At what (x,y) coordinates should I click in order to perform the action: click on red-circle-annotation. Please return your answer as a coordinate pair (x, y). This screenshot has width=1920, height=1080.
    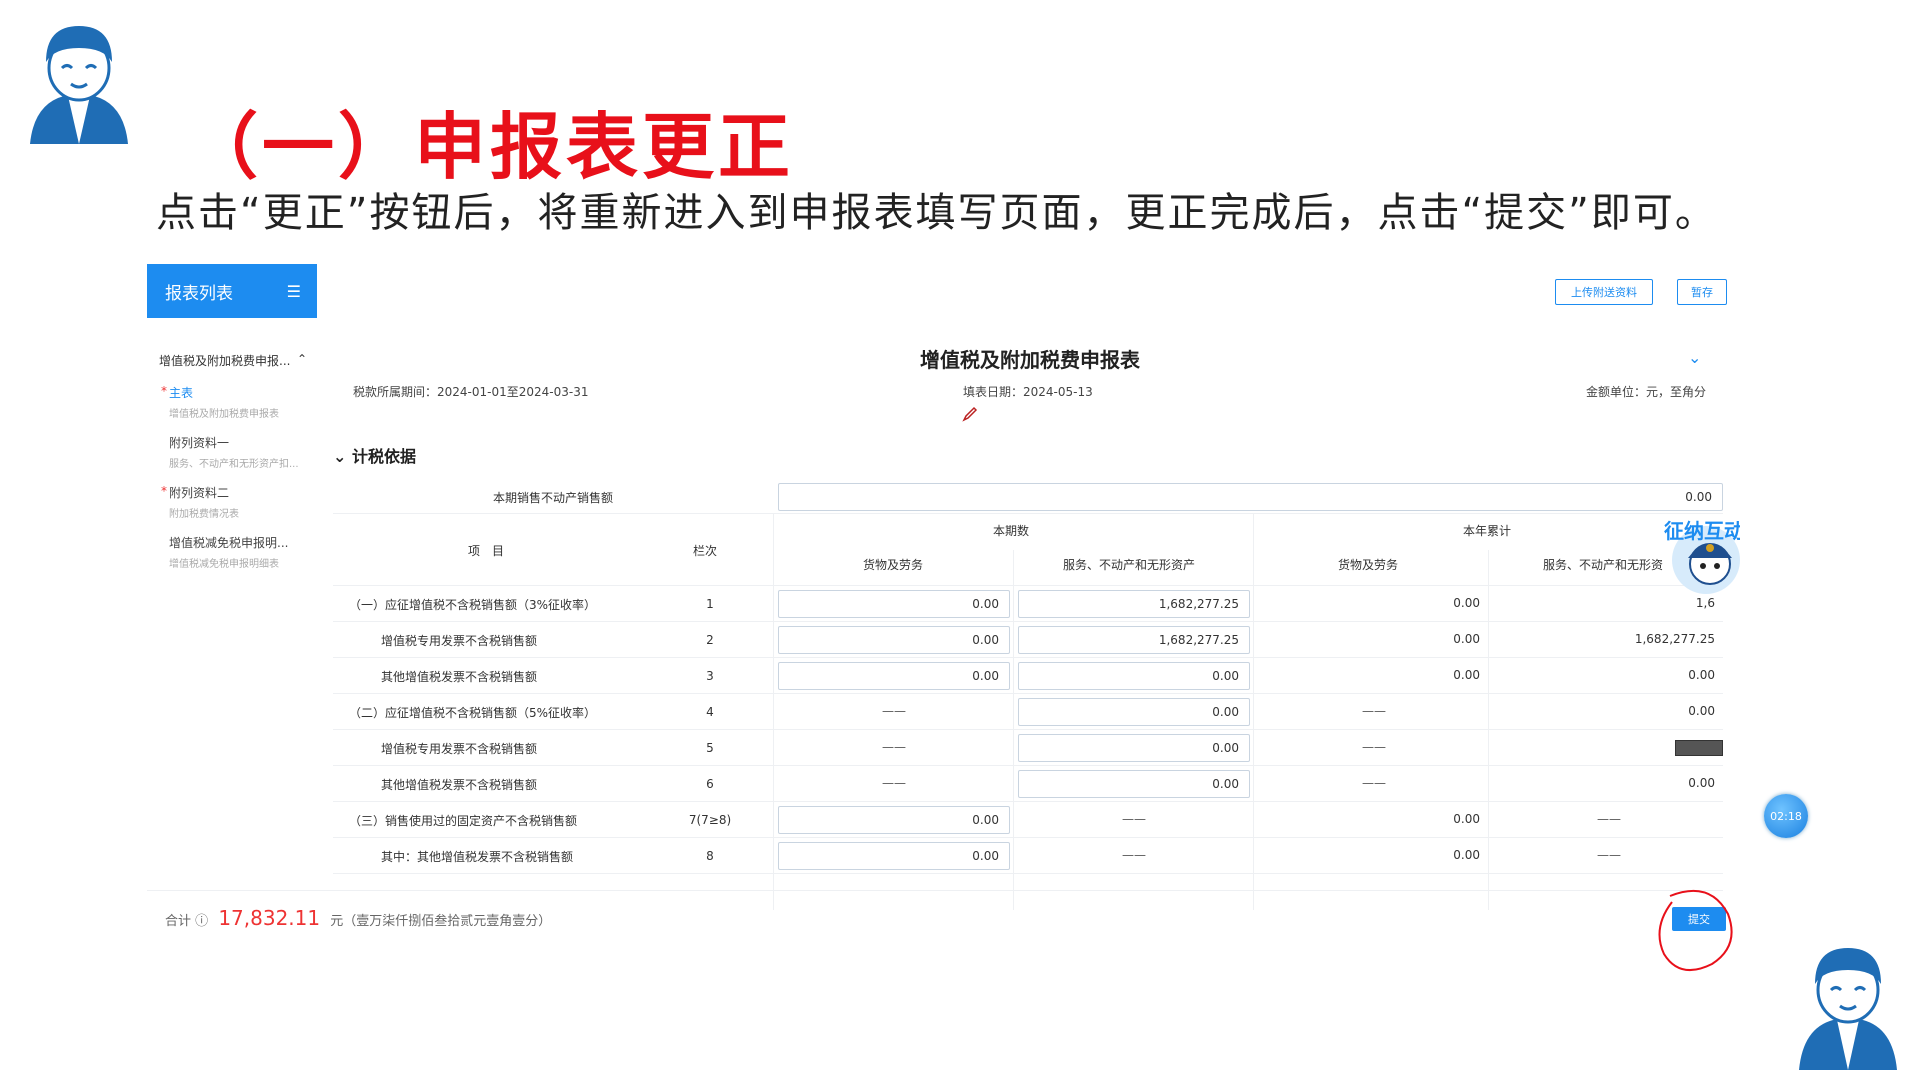
    Looking at the image, I should click on (1695, 930).